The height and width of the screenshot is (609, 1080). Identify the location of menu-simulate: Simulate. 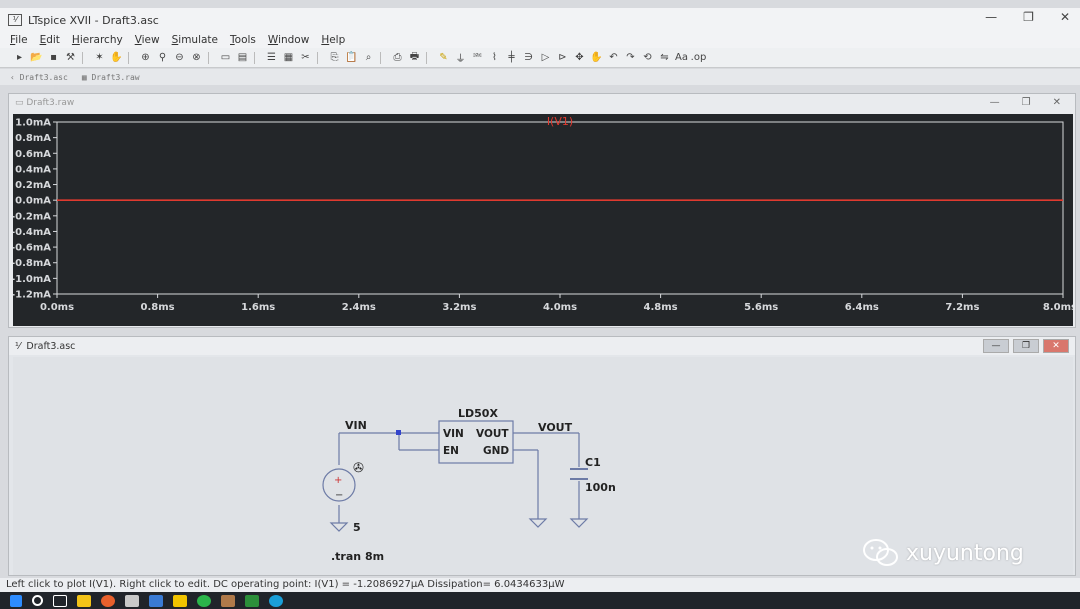
(195, 40).